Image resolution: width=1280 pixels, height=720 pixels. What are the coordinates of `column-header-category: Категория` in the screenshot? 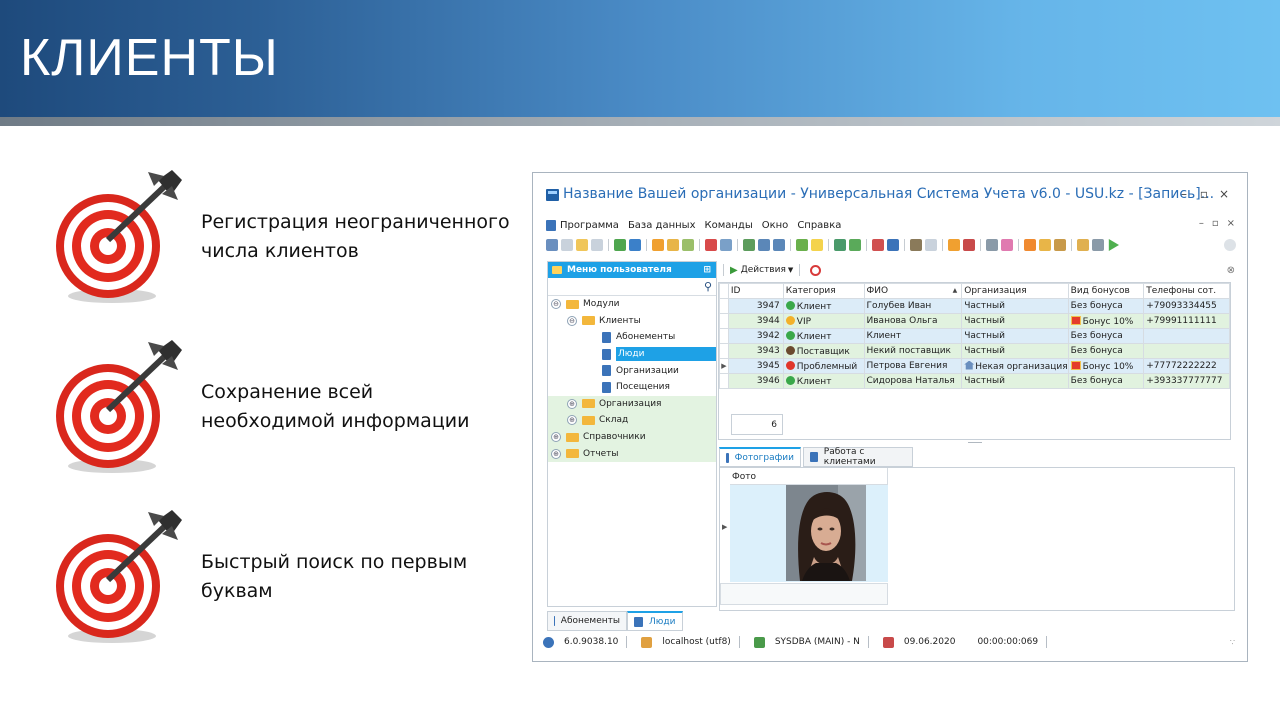 It's located at (823, 291).